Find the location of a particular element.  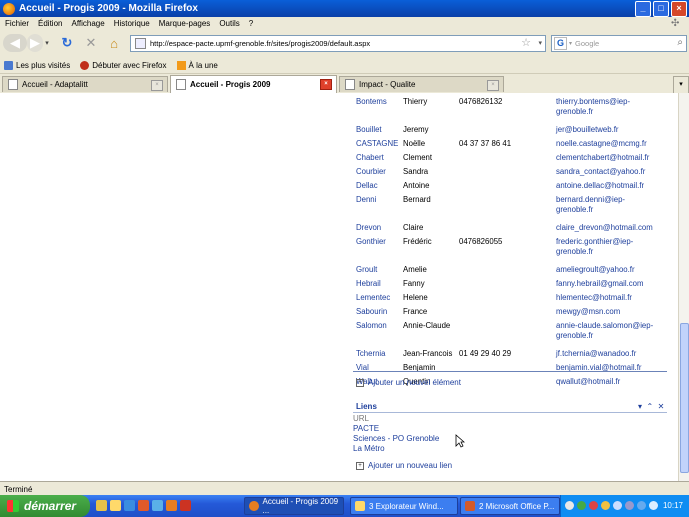

bookmark-star-icon: ☆ is located at coordinates (526, 43).